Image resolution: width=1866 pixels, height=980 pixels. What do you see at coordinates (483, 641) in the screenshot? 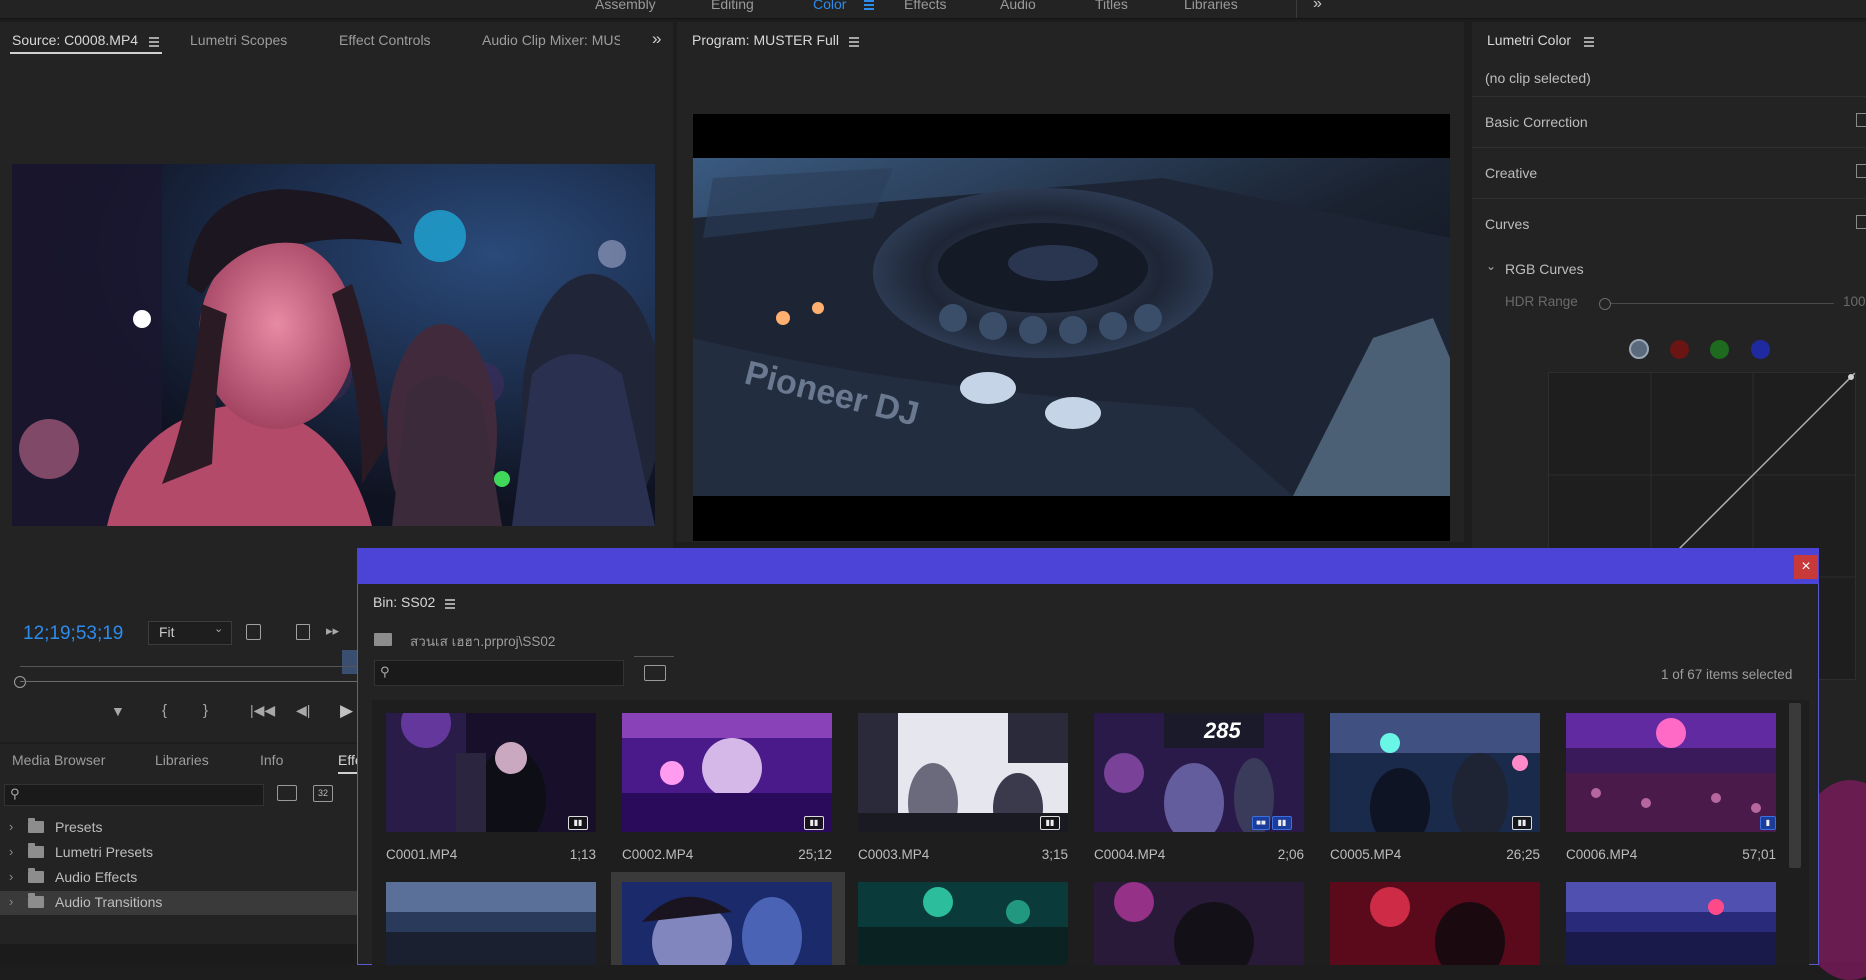
I see `bin-path: สวนเส เฮฮา.prproj\SS02` at bounding box center [483, 641].